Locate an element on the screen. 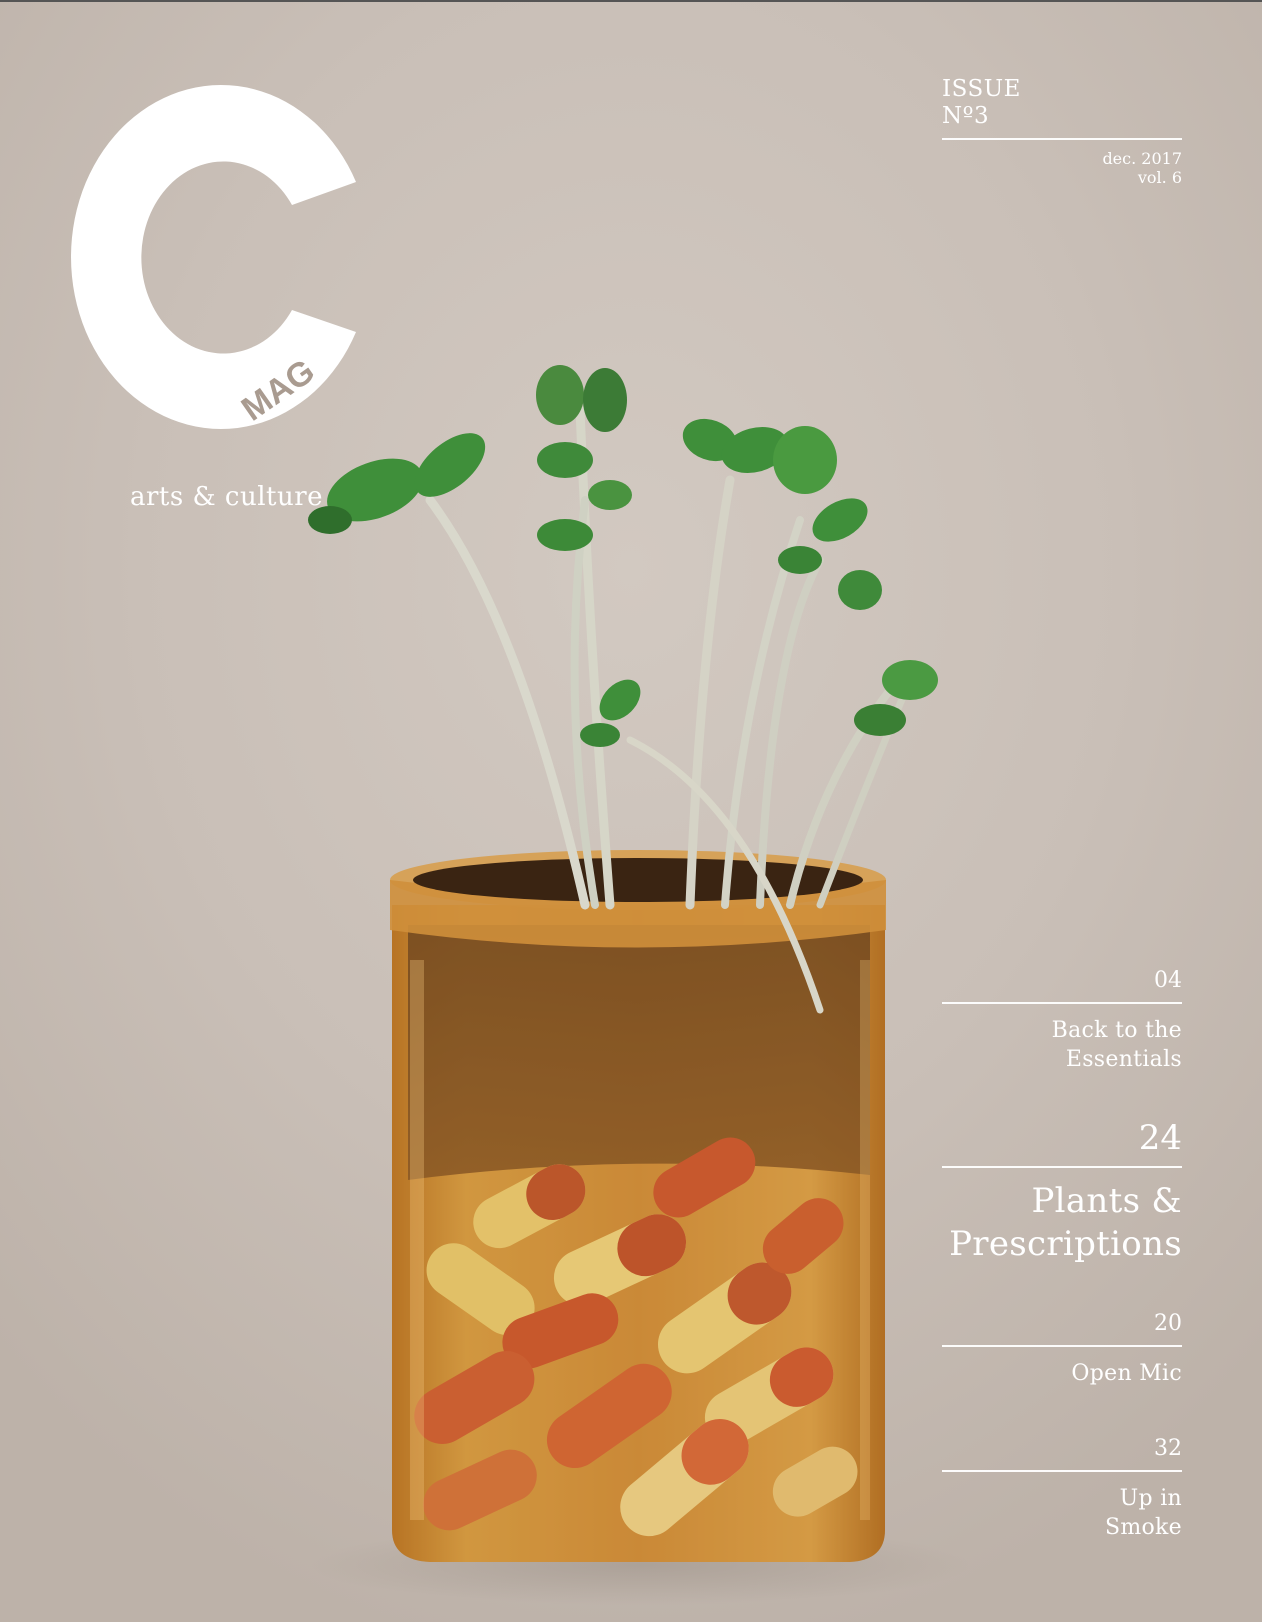 Image resolution: width=1262 pixels, height=1622 pixels. toc-title-line: Prescriptions is located at coordinates (1065, 1244).